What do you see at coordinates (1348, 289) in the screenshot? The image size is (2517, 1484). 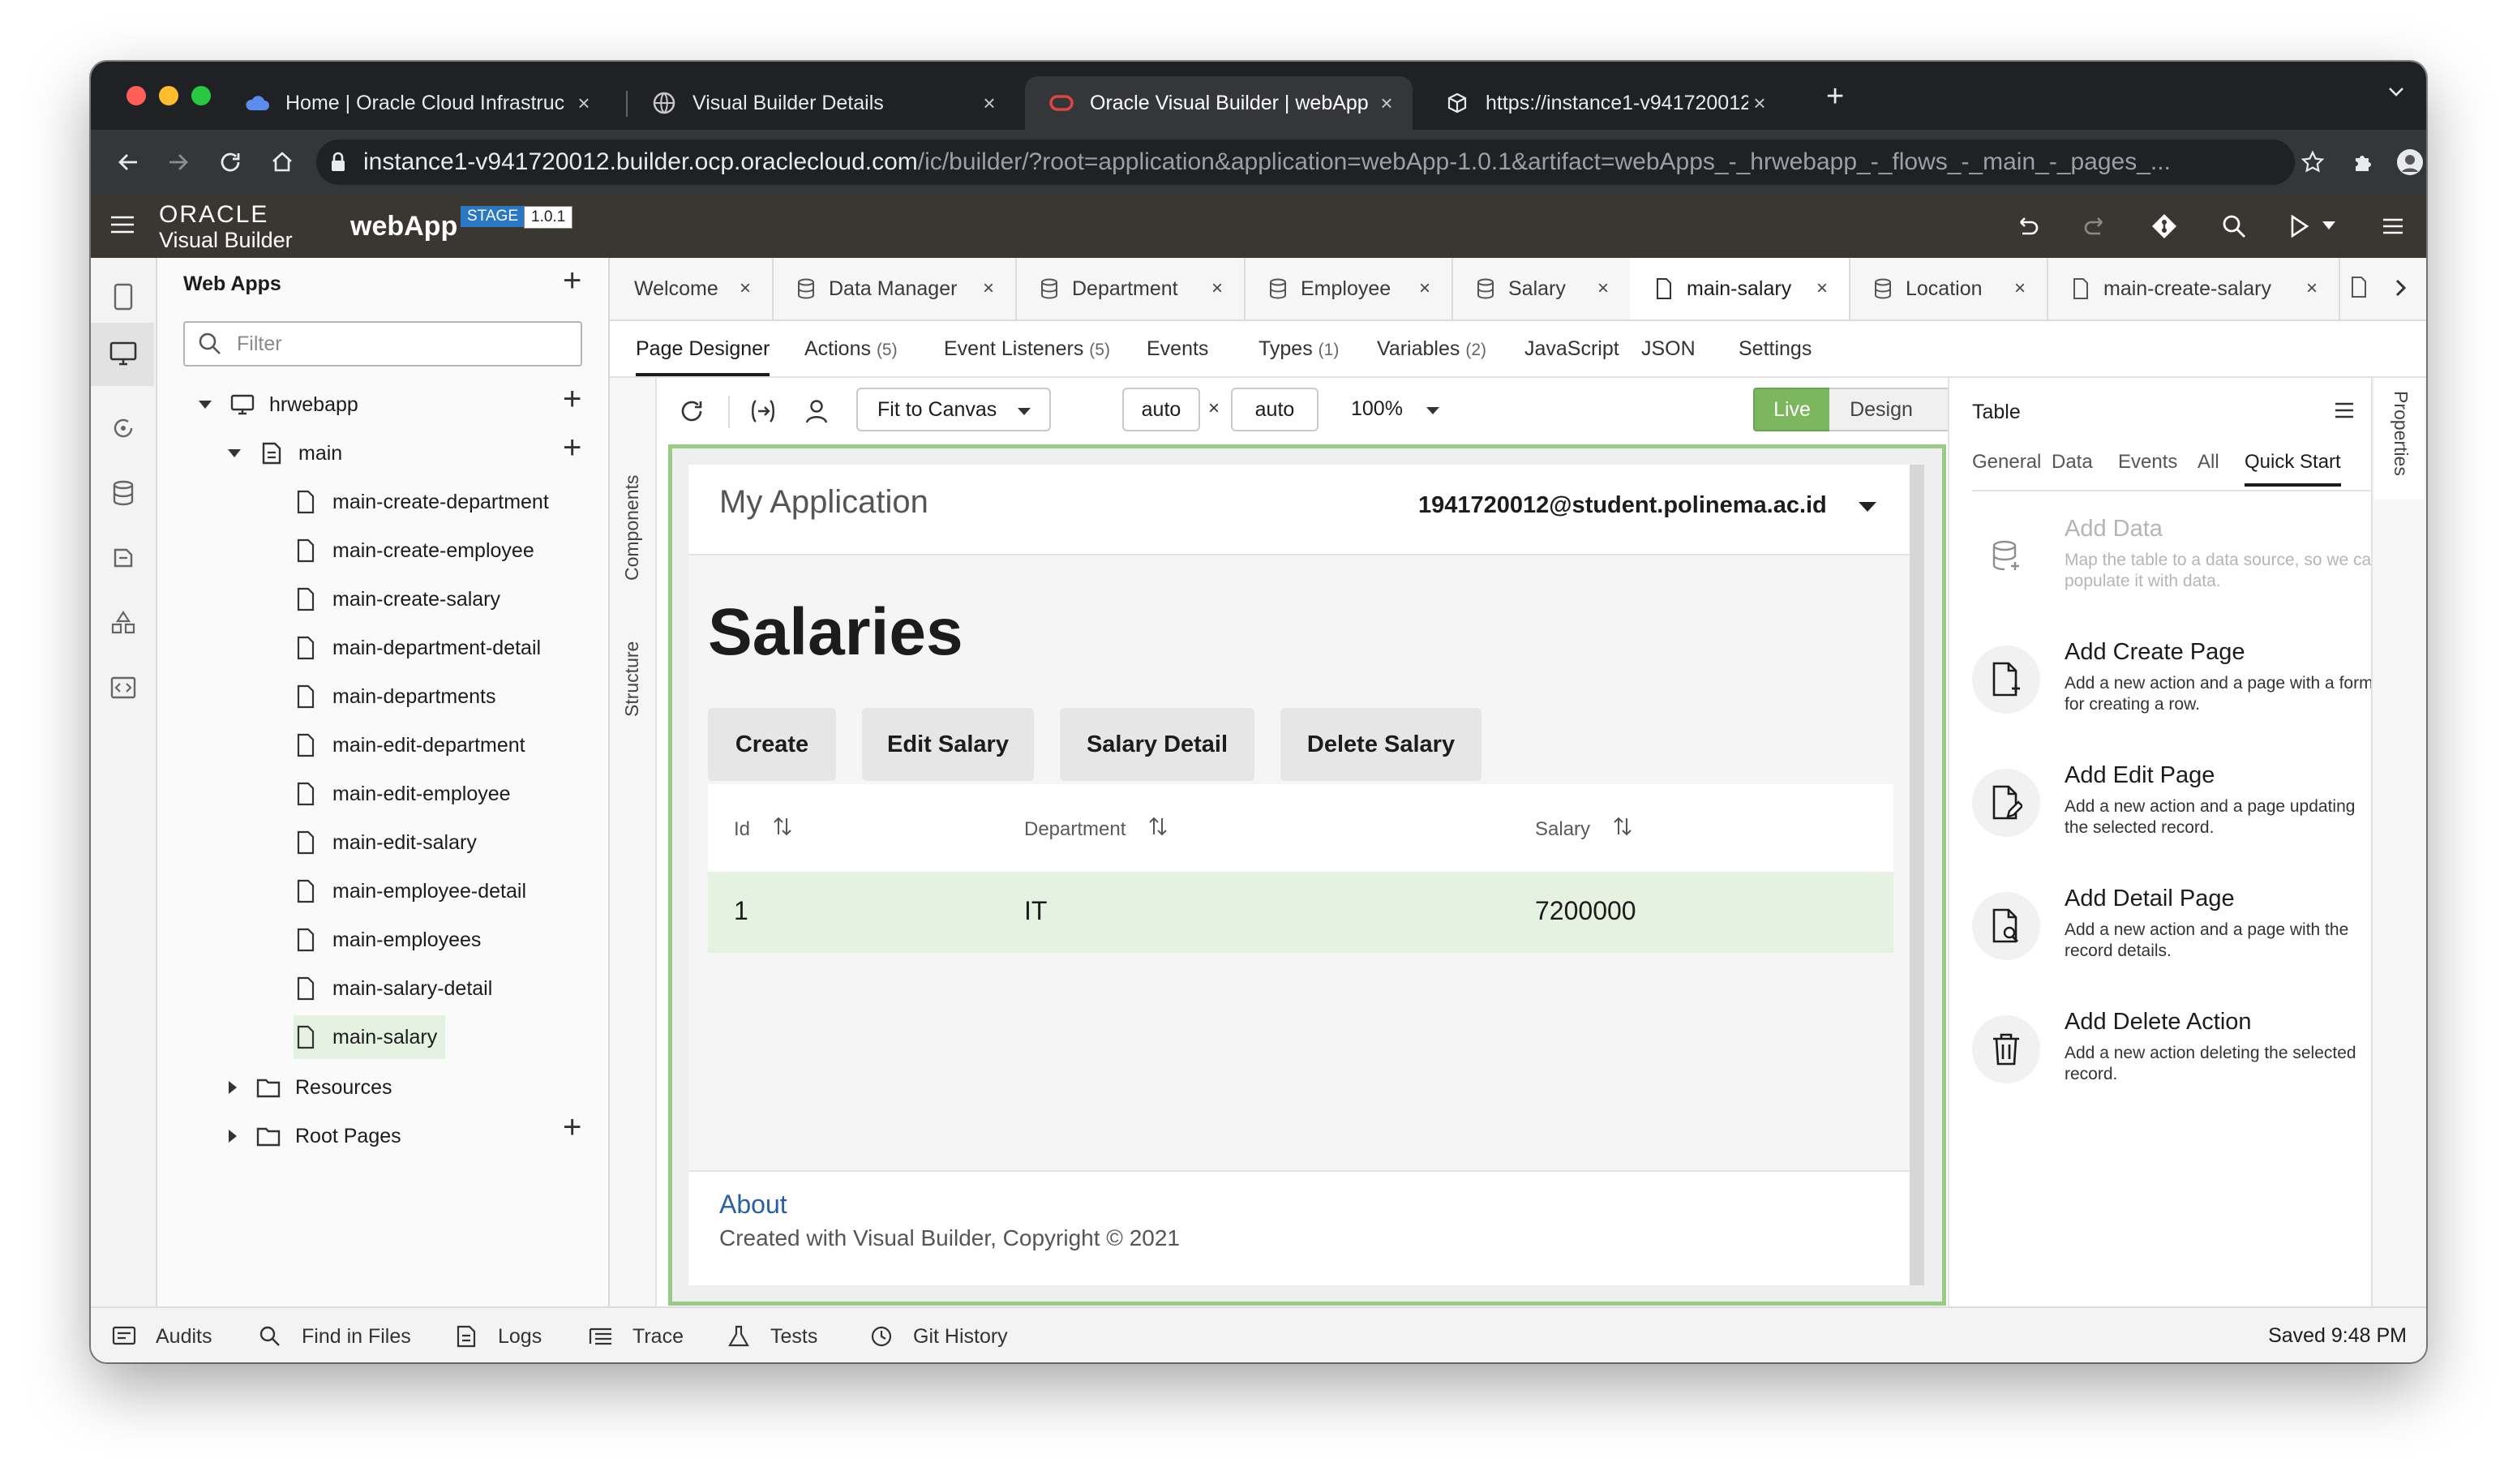 I see `tab-employee: Employee ×` at bounding box center [1348, 289].